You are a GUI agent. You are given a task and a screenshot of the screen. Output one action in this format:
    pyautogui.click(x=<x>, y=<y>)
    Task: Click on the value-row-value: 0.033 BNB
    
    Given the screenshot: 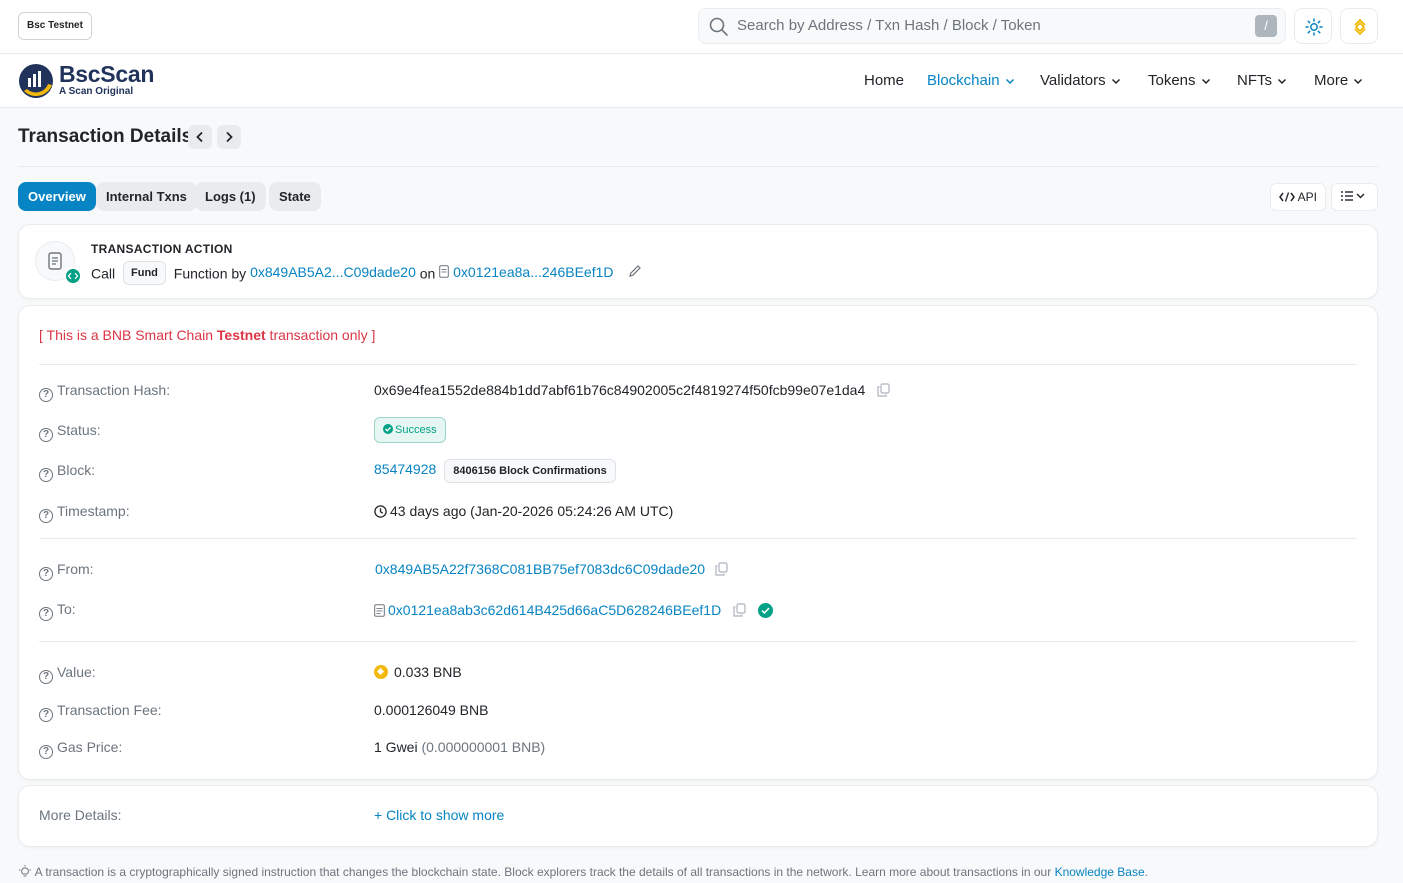 What is the action you would take?
    pyautogui.click(x=418, y=672)
    